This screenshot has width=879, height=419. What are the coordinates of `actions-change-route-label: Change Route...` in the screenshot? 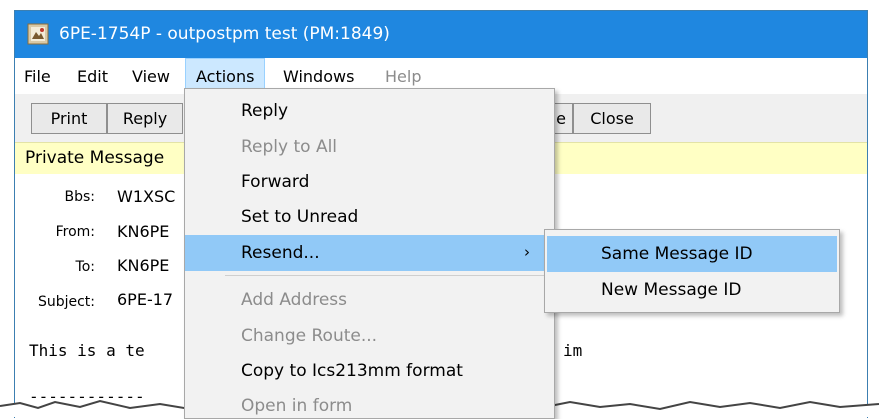 It's located at (309, 336).